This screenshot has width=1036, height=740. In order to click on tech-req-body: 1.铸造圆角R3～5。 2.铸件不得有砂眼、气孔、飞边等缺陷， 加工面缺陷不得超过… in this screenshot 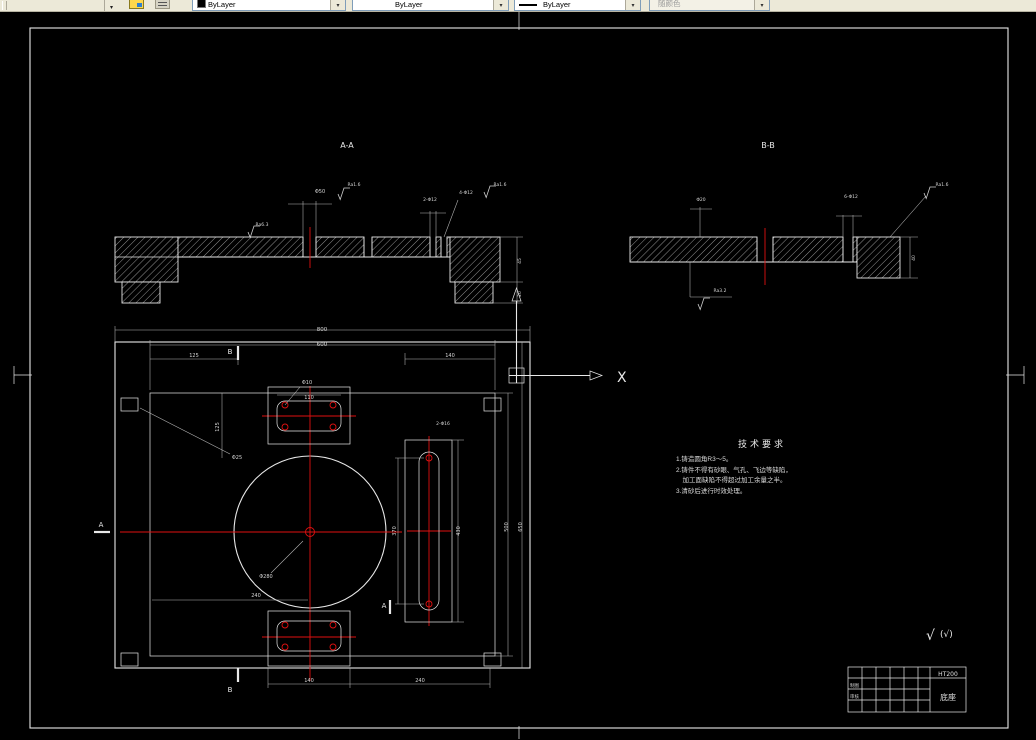, I will do `click(762, 476)`.